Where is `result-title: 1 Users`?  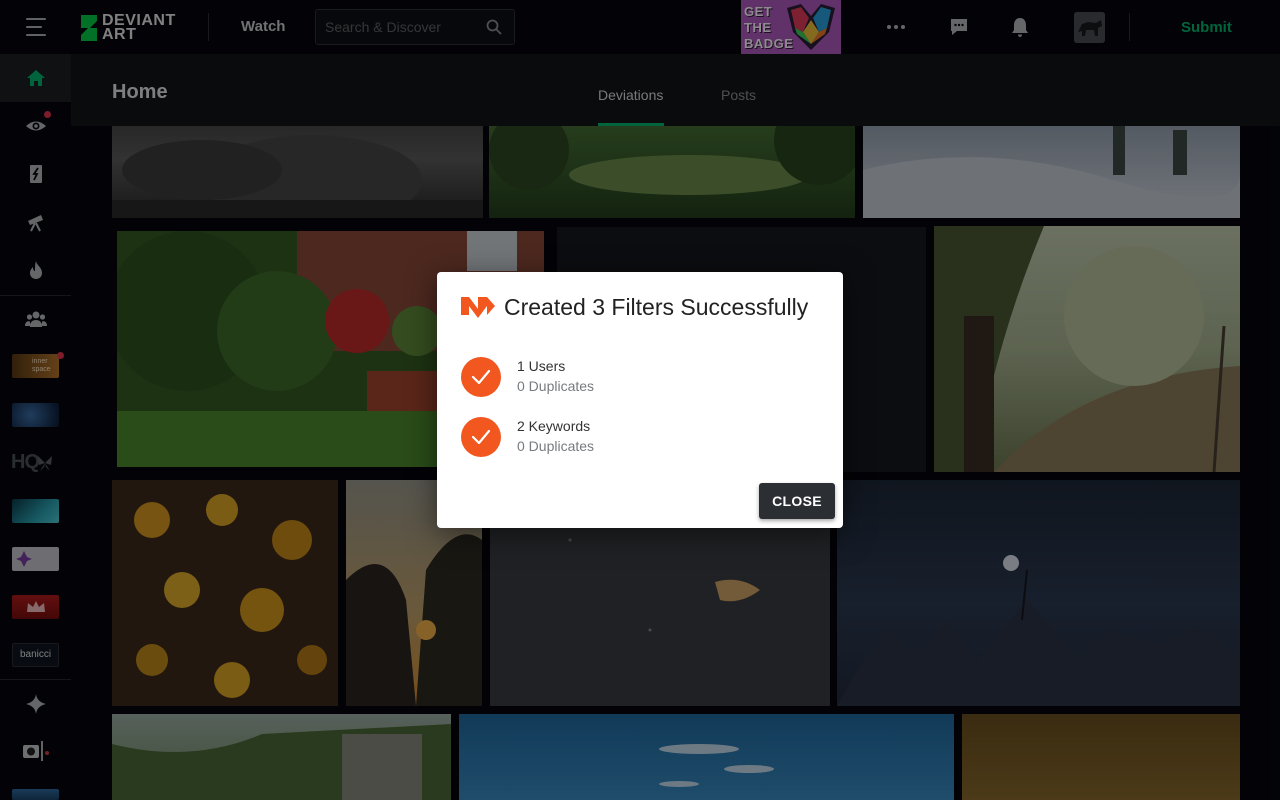
result-title: 1 Users is located at coordinates (541, 366).